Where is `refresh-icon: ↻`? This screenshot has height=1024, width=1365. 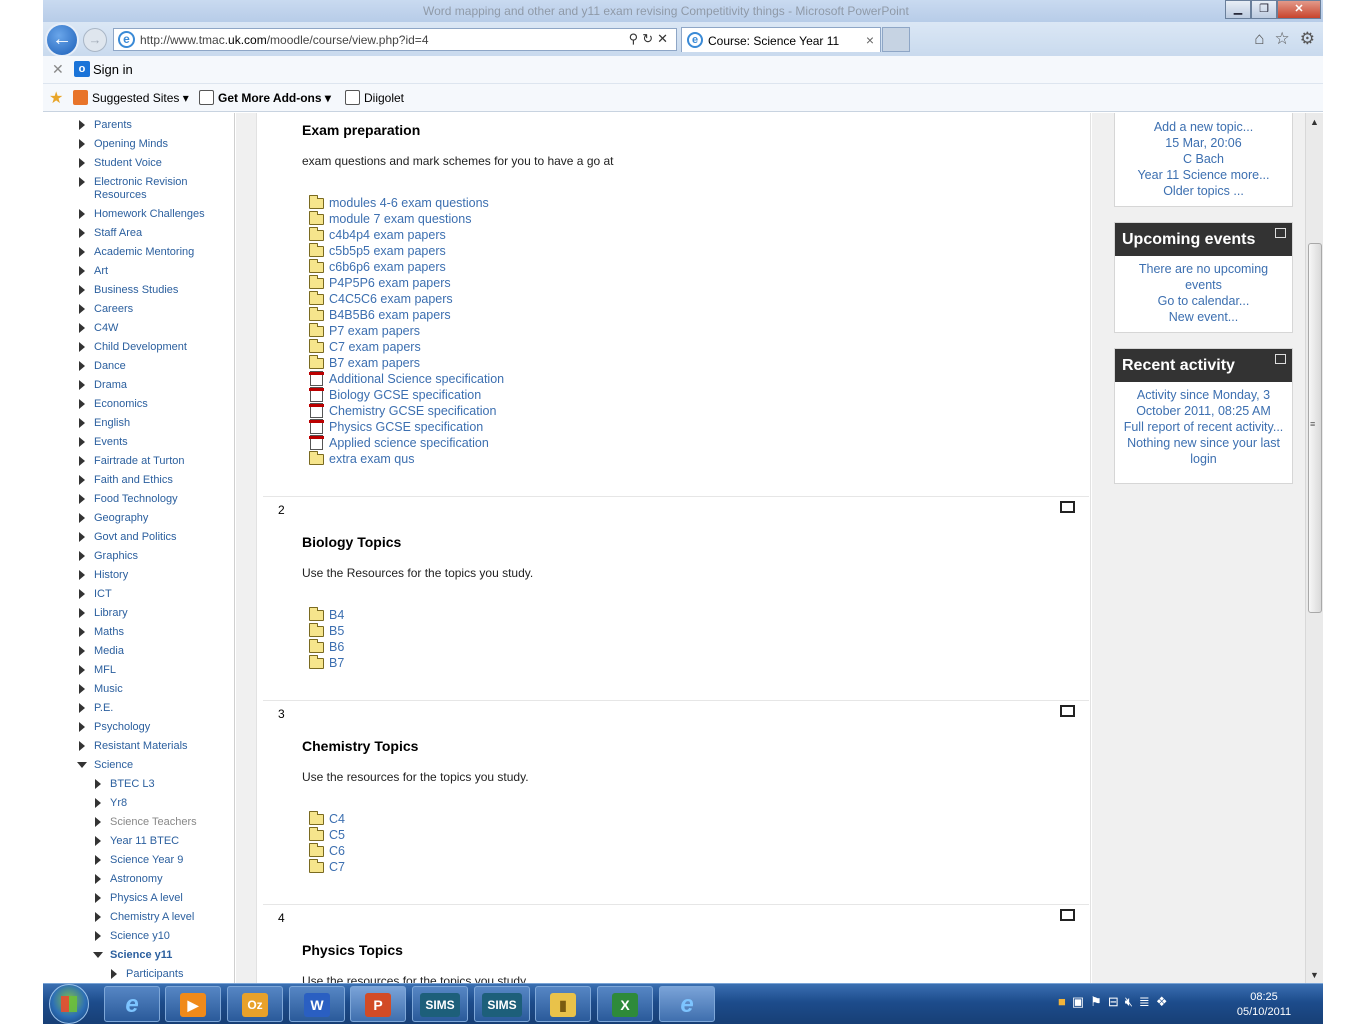
refresh-icon: ↻ is located at coordinates (649, 38).